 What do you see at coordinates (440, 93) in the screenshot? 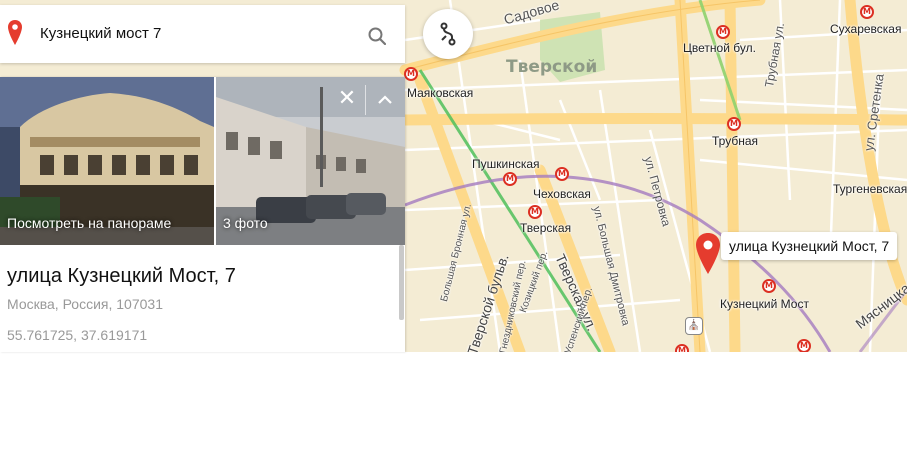
I see `metro-label-mayakovskaya: Маяковская` at bounding box center [440, 93].